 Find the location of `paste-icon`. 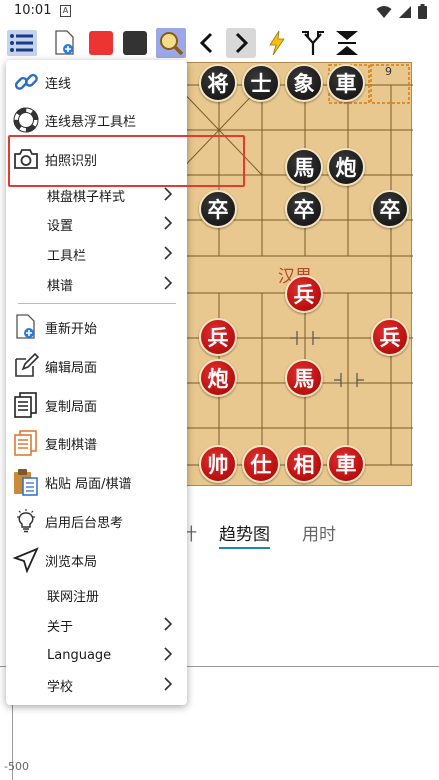

paste-icon is located at coordinates (26, 482).